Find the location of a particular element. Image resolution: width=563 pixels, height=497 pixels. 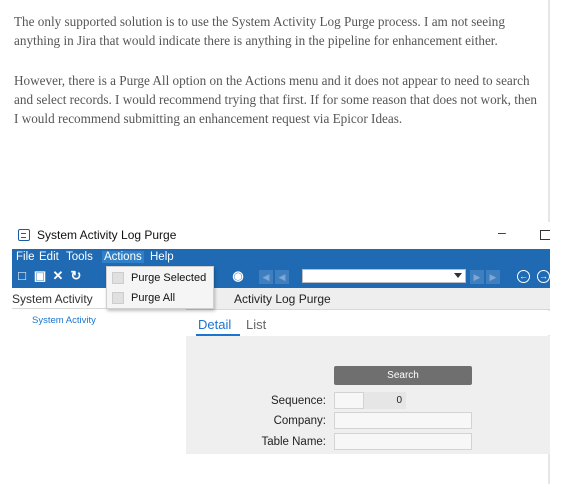

purge-selected-icon is located at coordinates (118, 278).